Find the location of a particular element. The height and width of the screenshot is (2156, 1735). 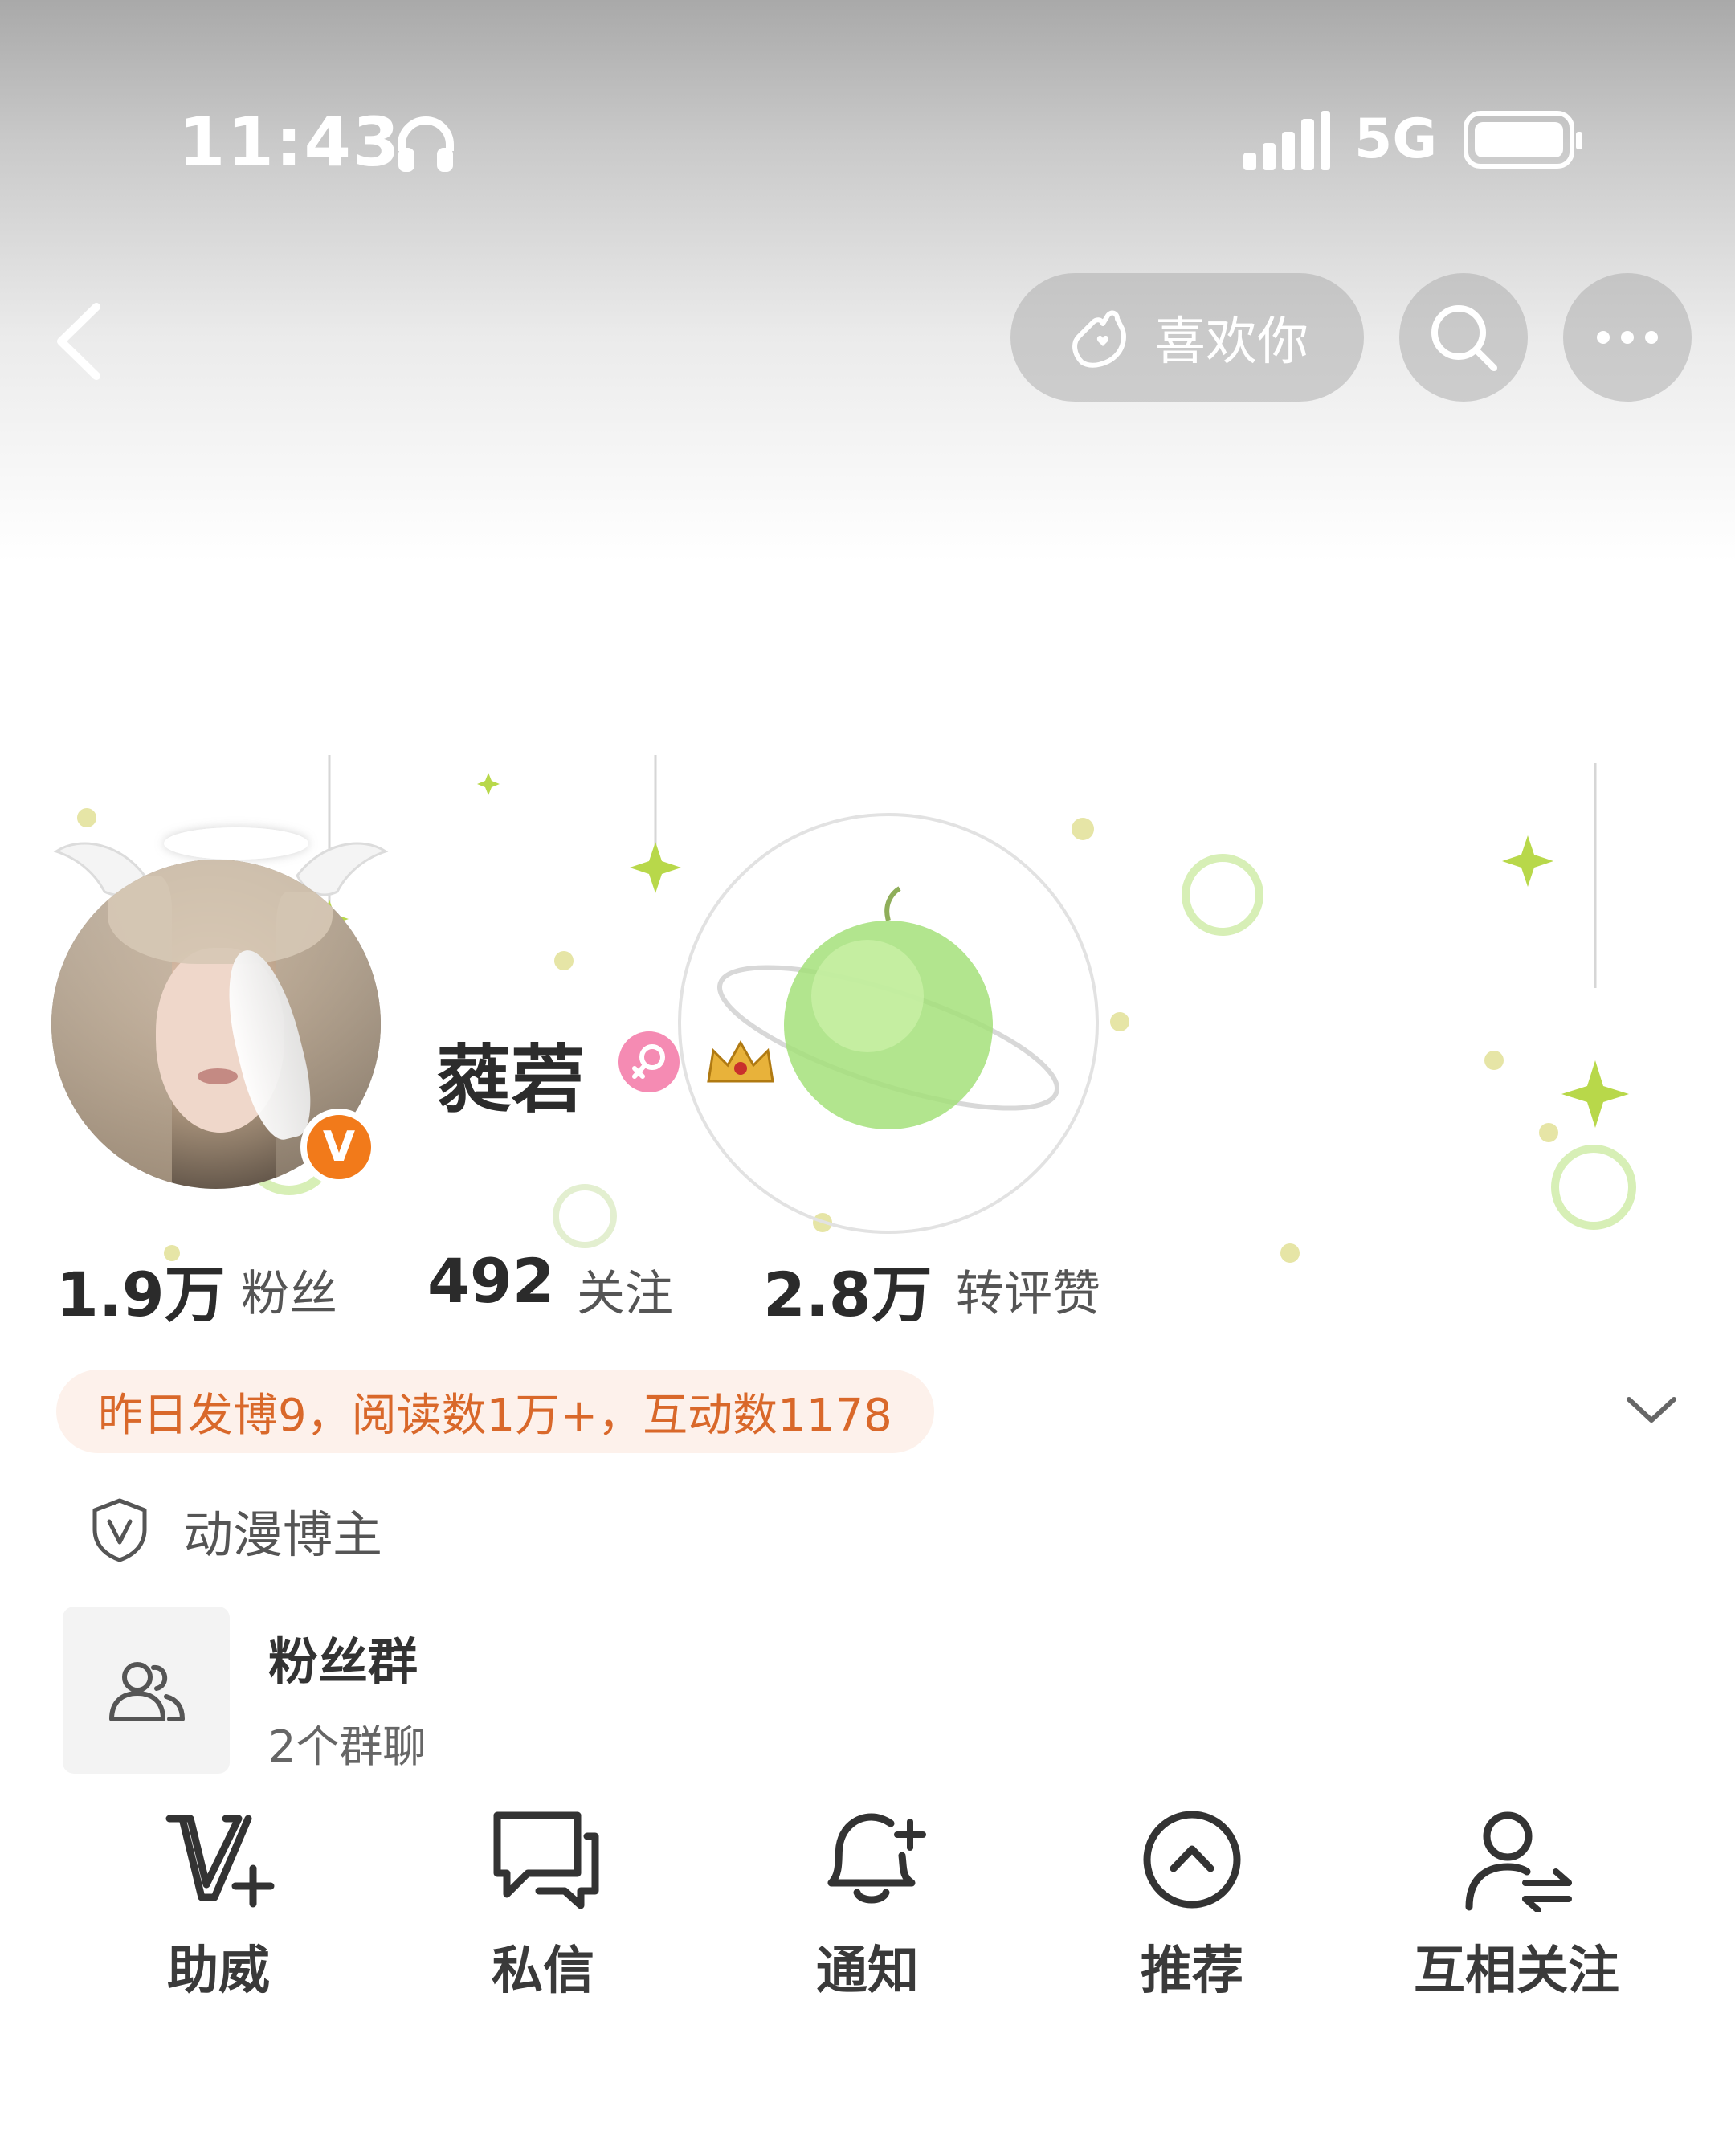

group-icon is located at coordinates (147, 1691).